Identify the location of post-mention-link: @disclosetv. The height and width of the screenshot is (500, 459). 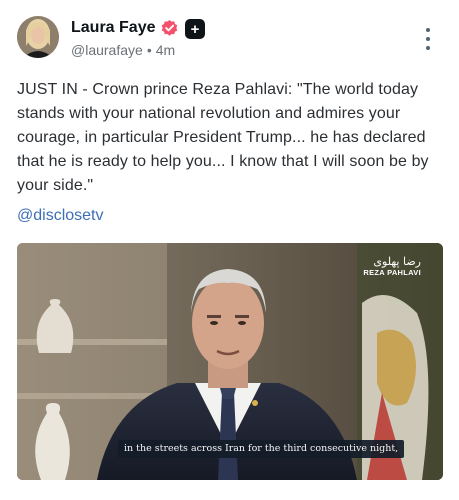
(60, 216).